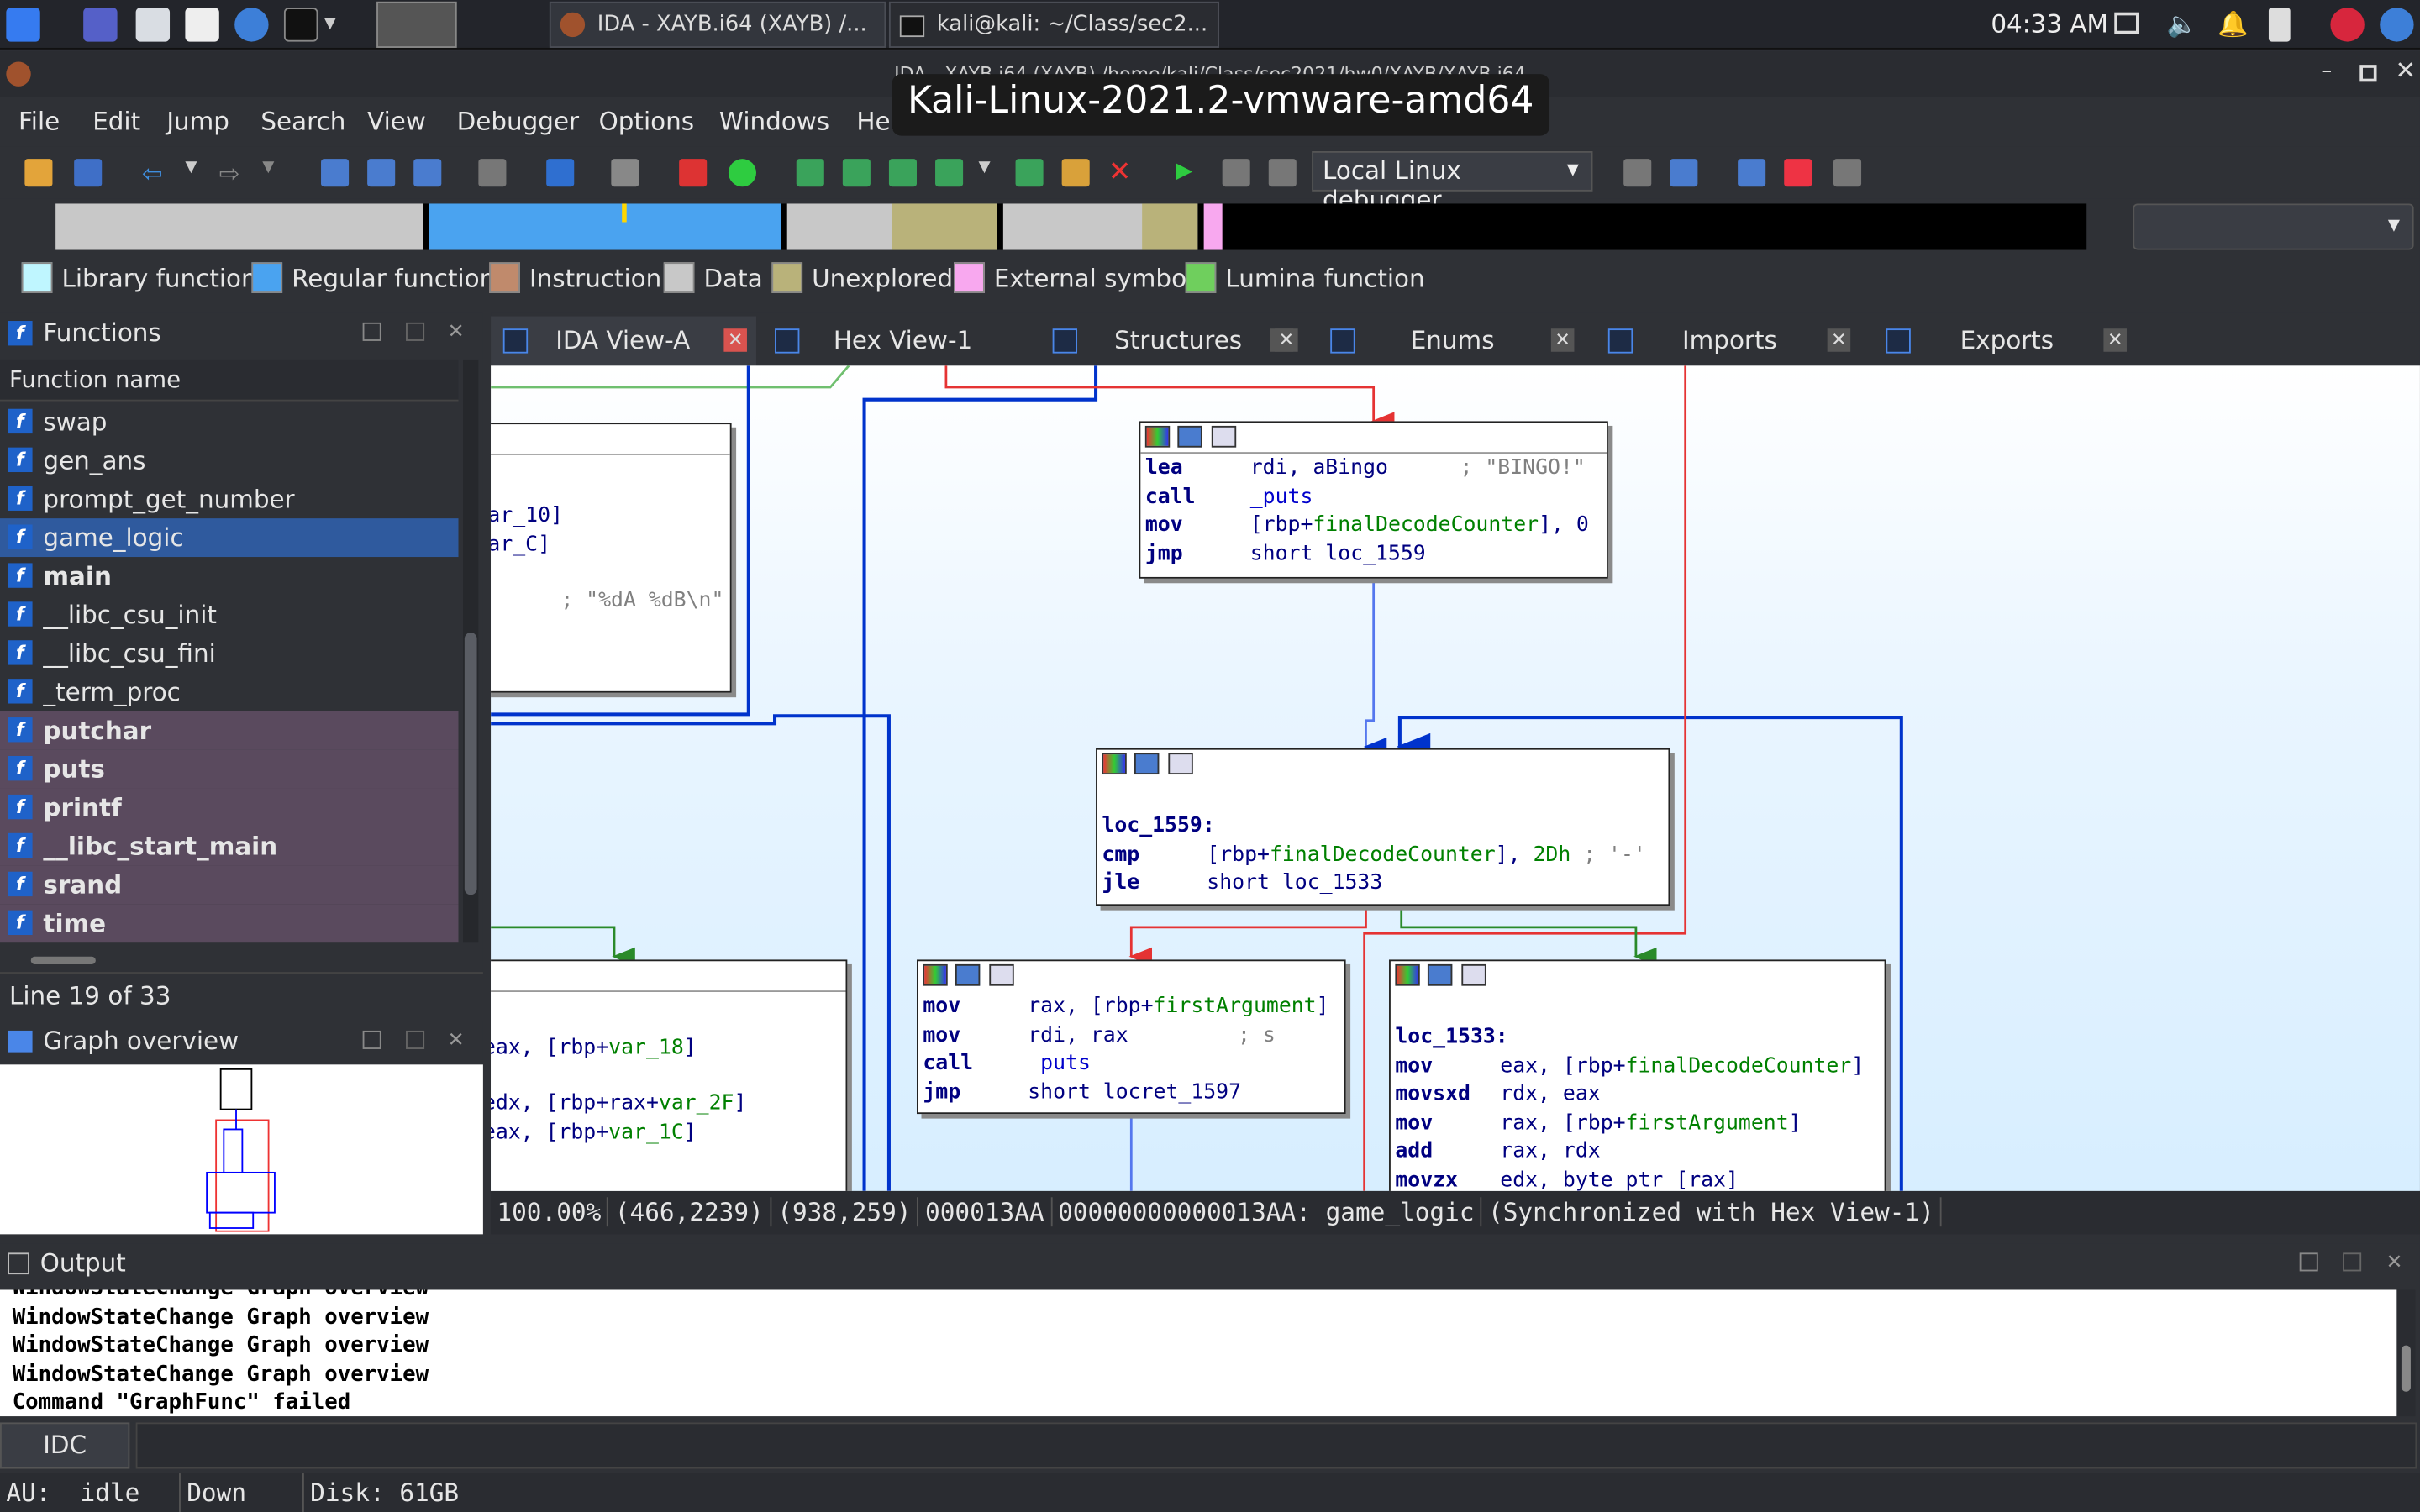  I want to click on workspace-icon, so click(100, 25).